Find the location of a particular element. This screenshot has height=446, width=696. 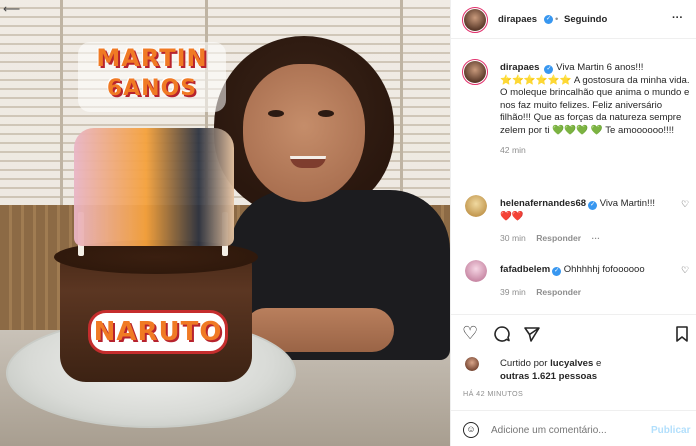

post-header: dirapaes ✓ • Seguindo ··· is located at coordinates (573, 19).